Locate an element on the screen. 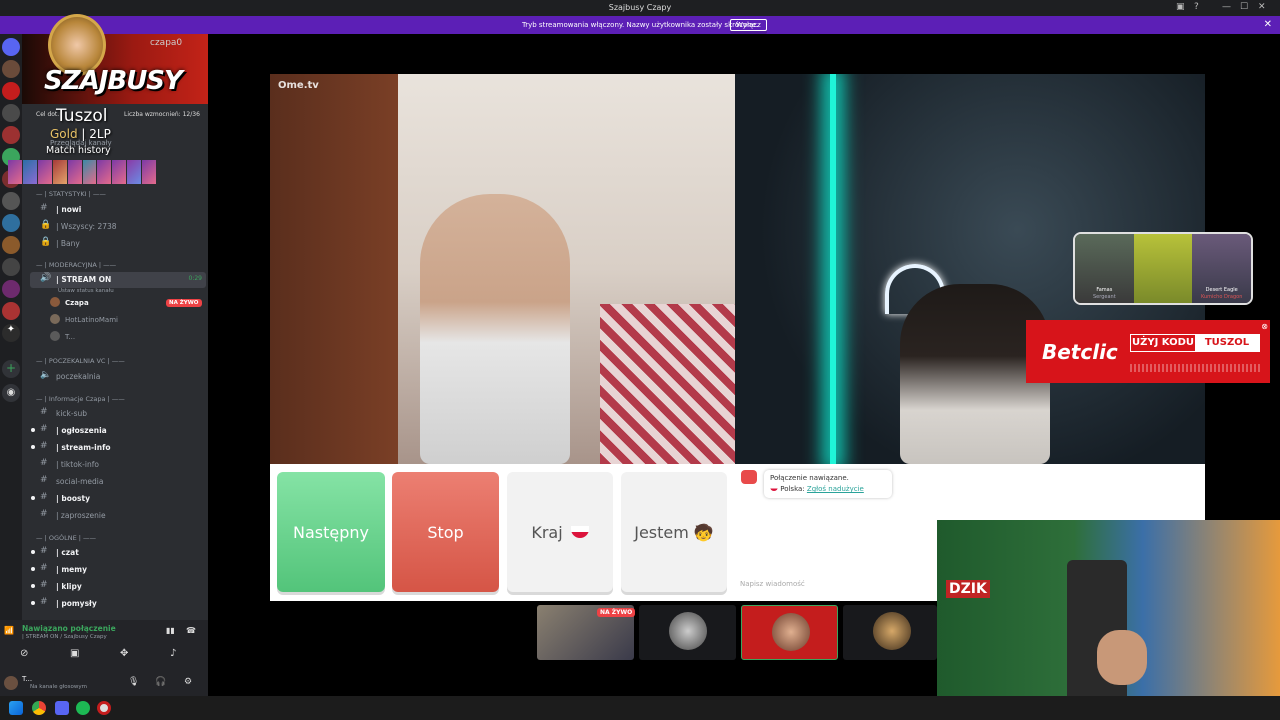 This screenshot has height=720, width=1280. voice-path: | STREAM ON / Szajbusy Czapy is located at coordinates (64, 637).